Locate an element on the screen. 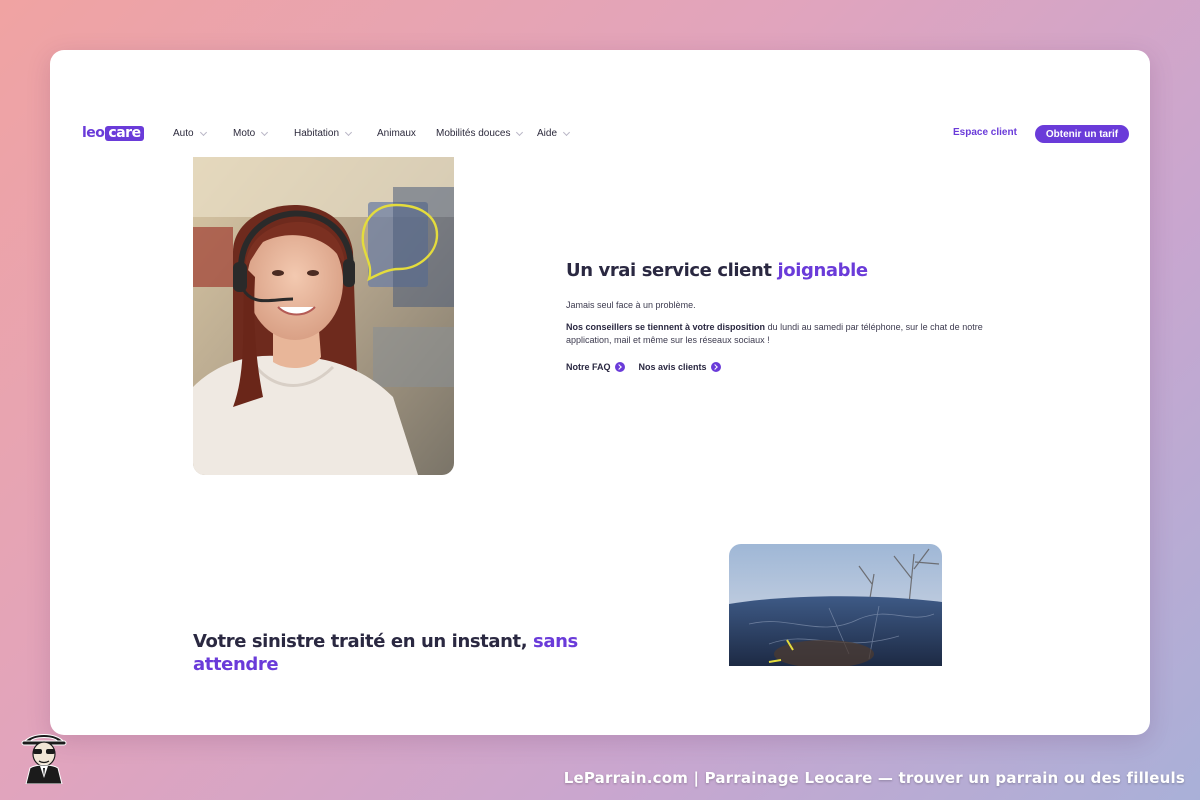 The image size is (1200, 800). logo-text-leo: leo is located at coordinates (93, 133).